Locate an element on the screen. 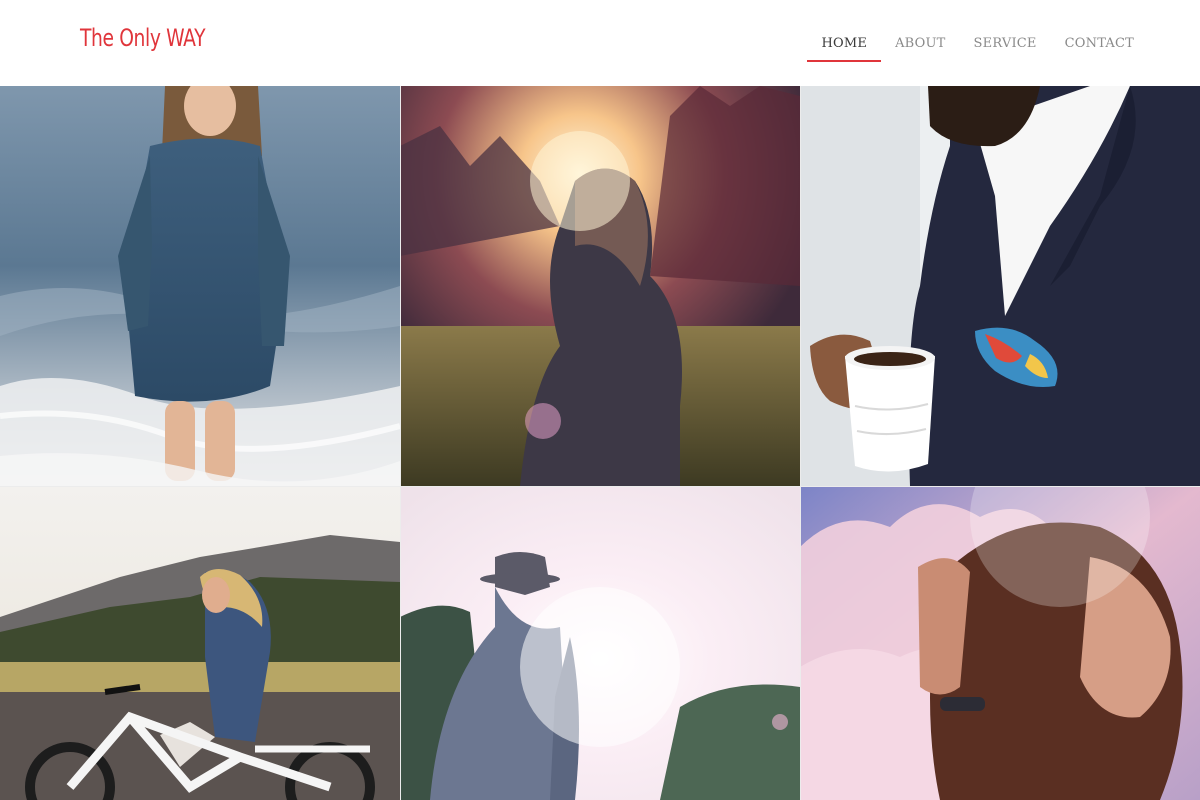 The image size is (1200, 800). nav-item-home: HOME is located at coordinates (844, 48).